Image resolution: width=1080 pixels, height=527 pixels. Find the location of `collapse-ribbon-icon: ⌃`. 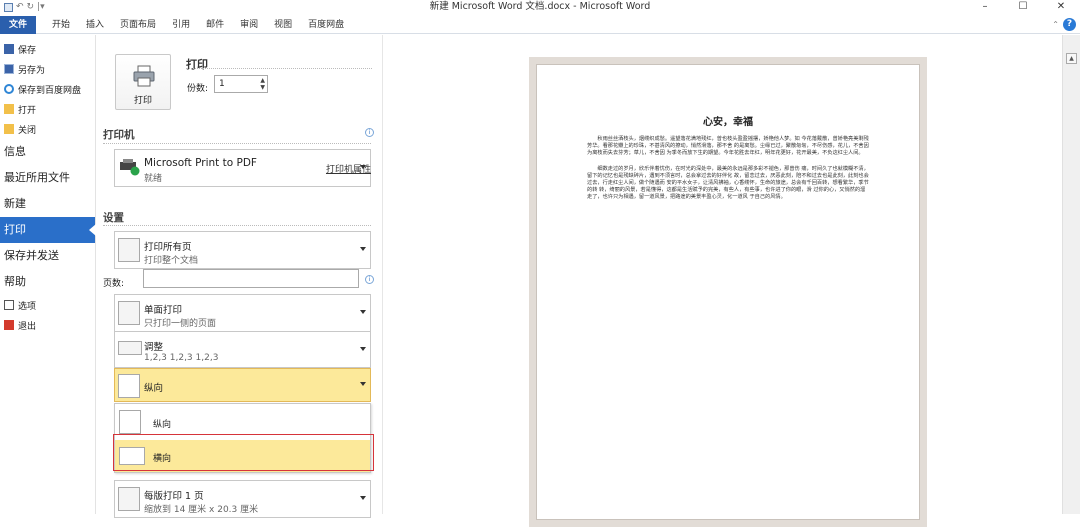

collapse-ribbon-icon: ⌃ is located at coordinates (1055, 24).